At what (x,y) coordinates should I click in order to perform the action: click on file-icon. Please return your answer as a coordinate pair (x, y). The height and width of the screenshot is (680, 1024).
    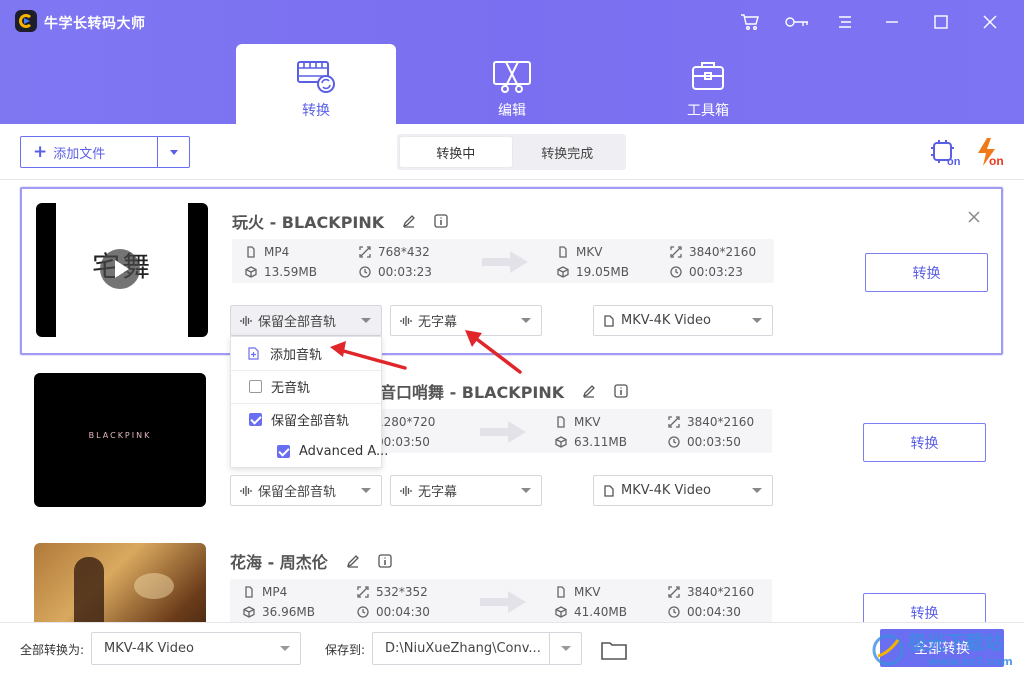
    Looking at the image, I should click on (609, 320).